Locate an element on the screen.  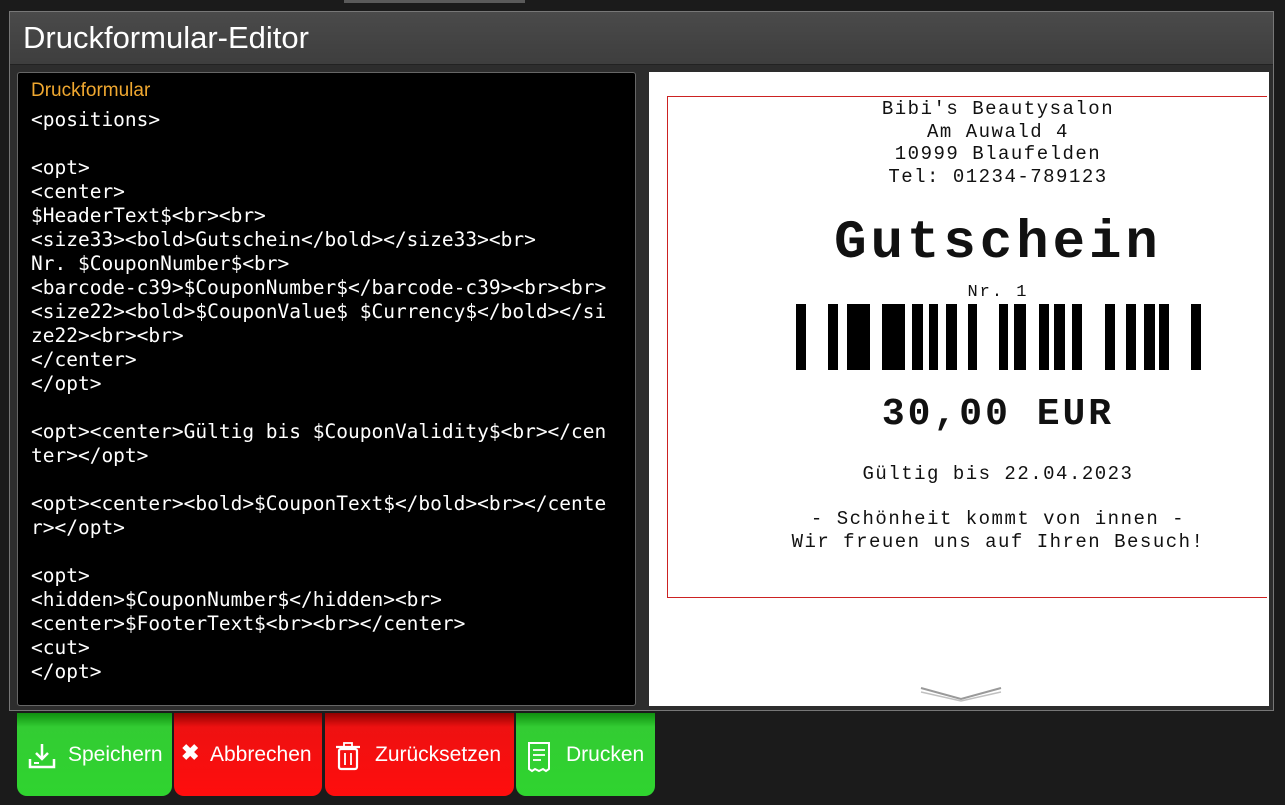
reset-button-label: Zurücksetzen is located at coordinates (438, 754).